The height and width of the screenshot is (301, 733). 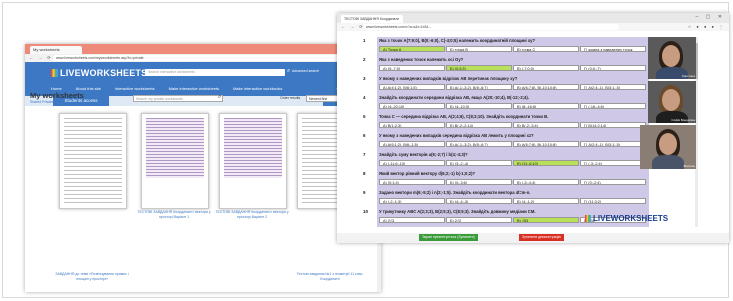 What do you see at coordinates (479, 163) in the screenshot?
I see `answer-option: Б) (3;-2;-4)` at bounding box center [479, 163].